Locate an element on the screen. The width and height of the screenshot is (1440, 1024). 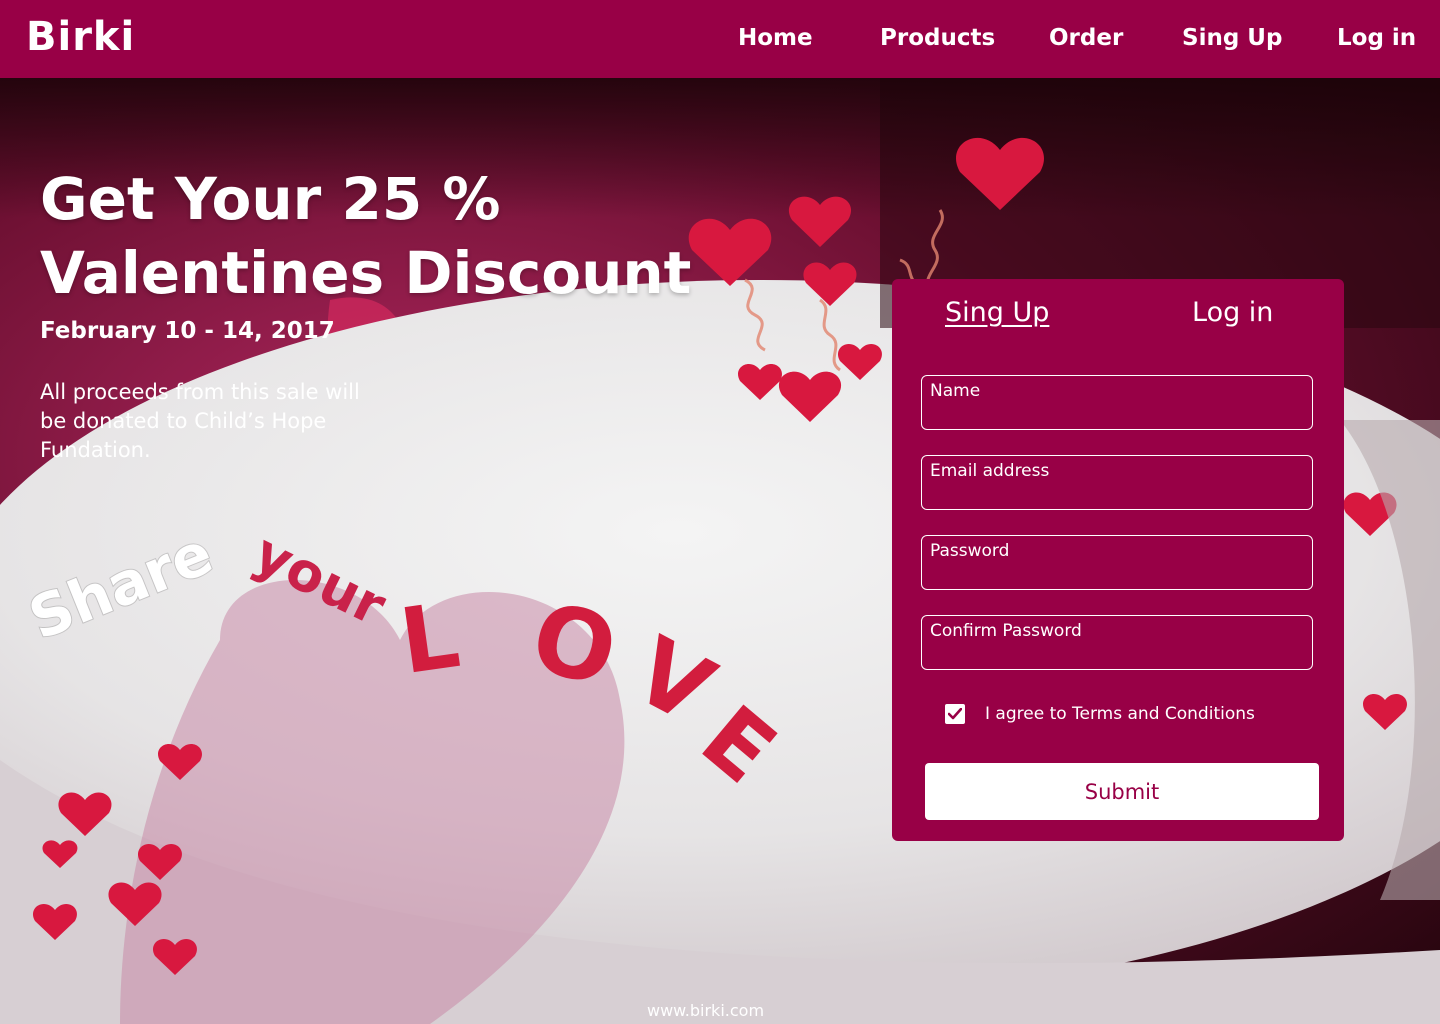
footer-url: www.birki.com is located at coordinates (705, 1010).